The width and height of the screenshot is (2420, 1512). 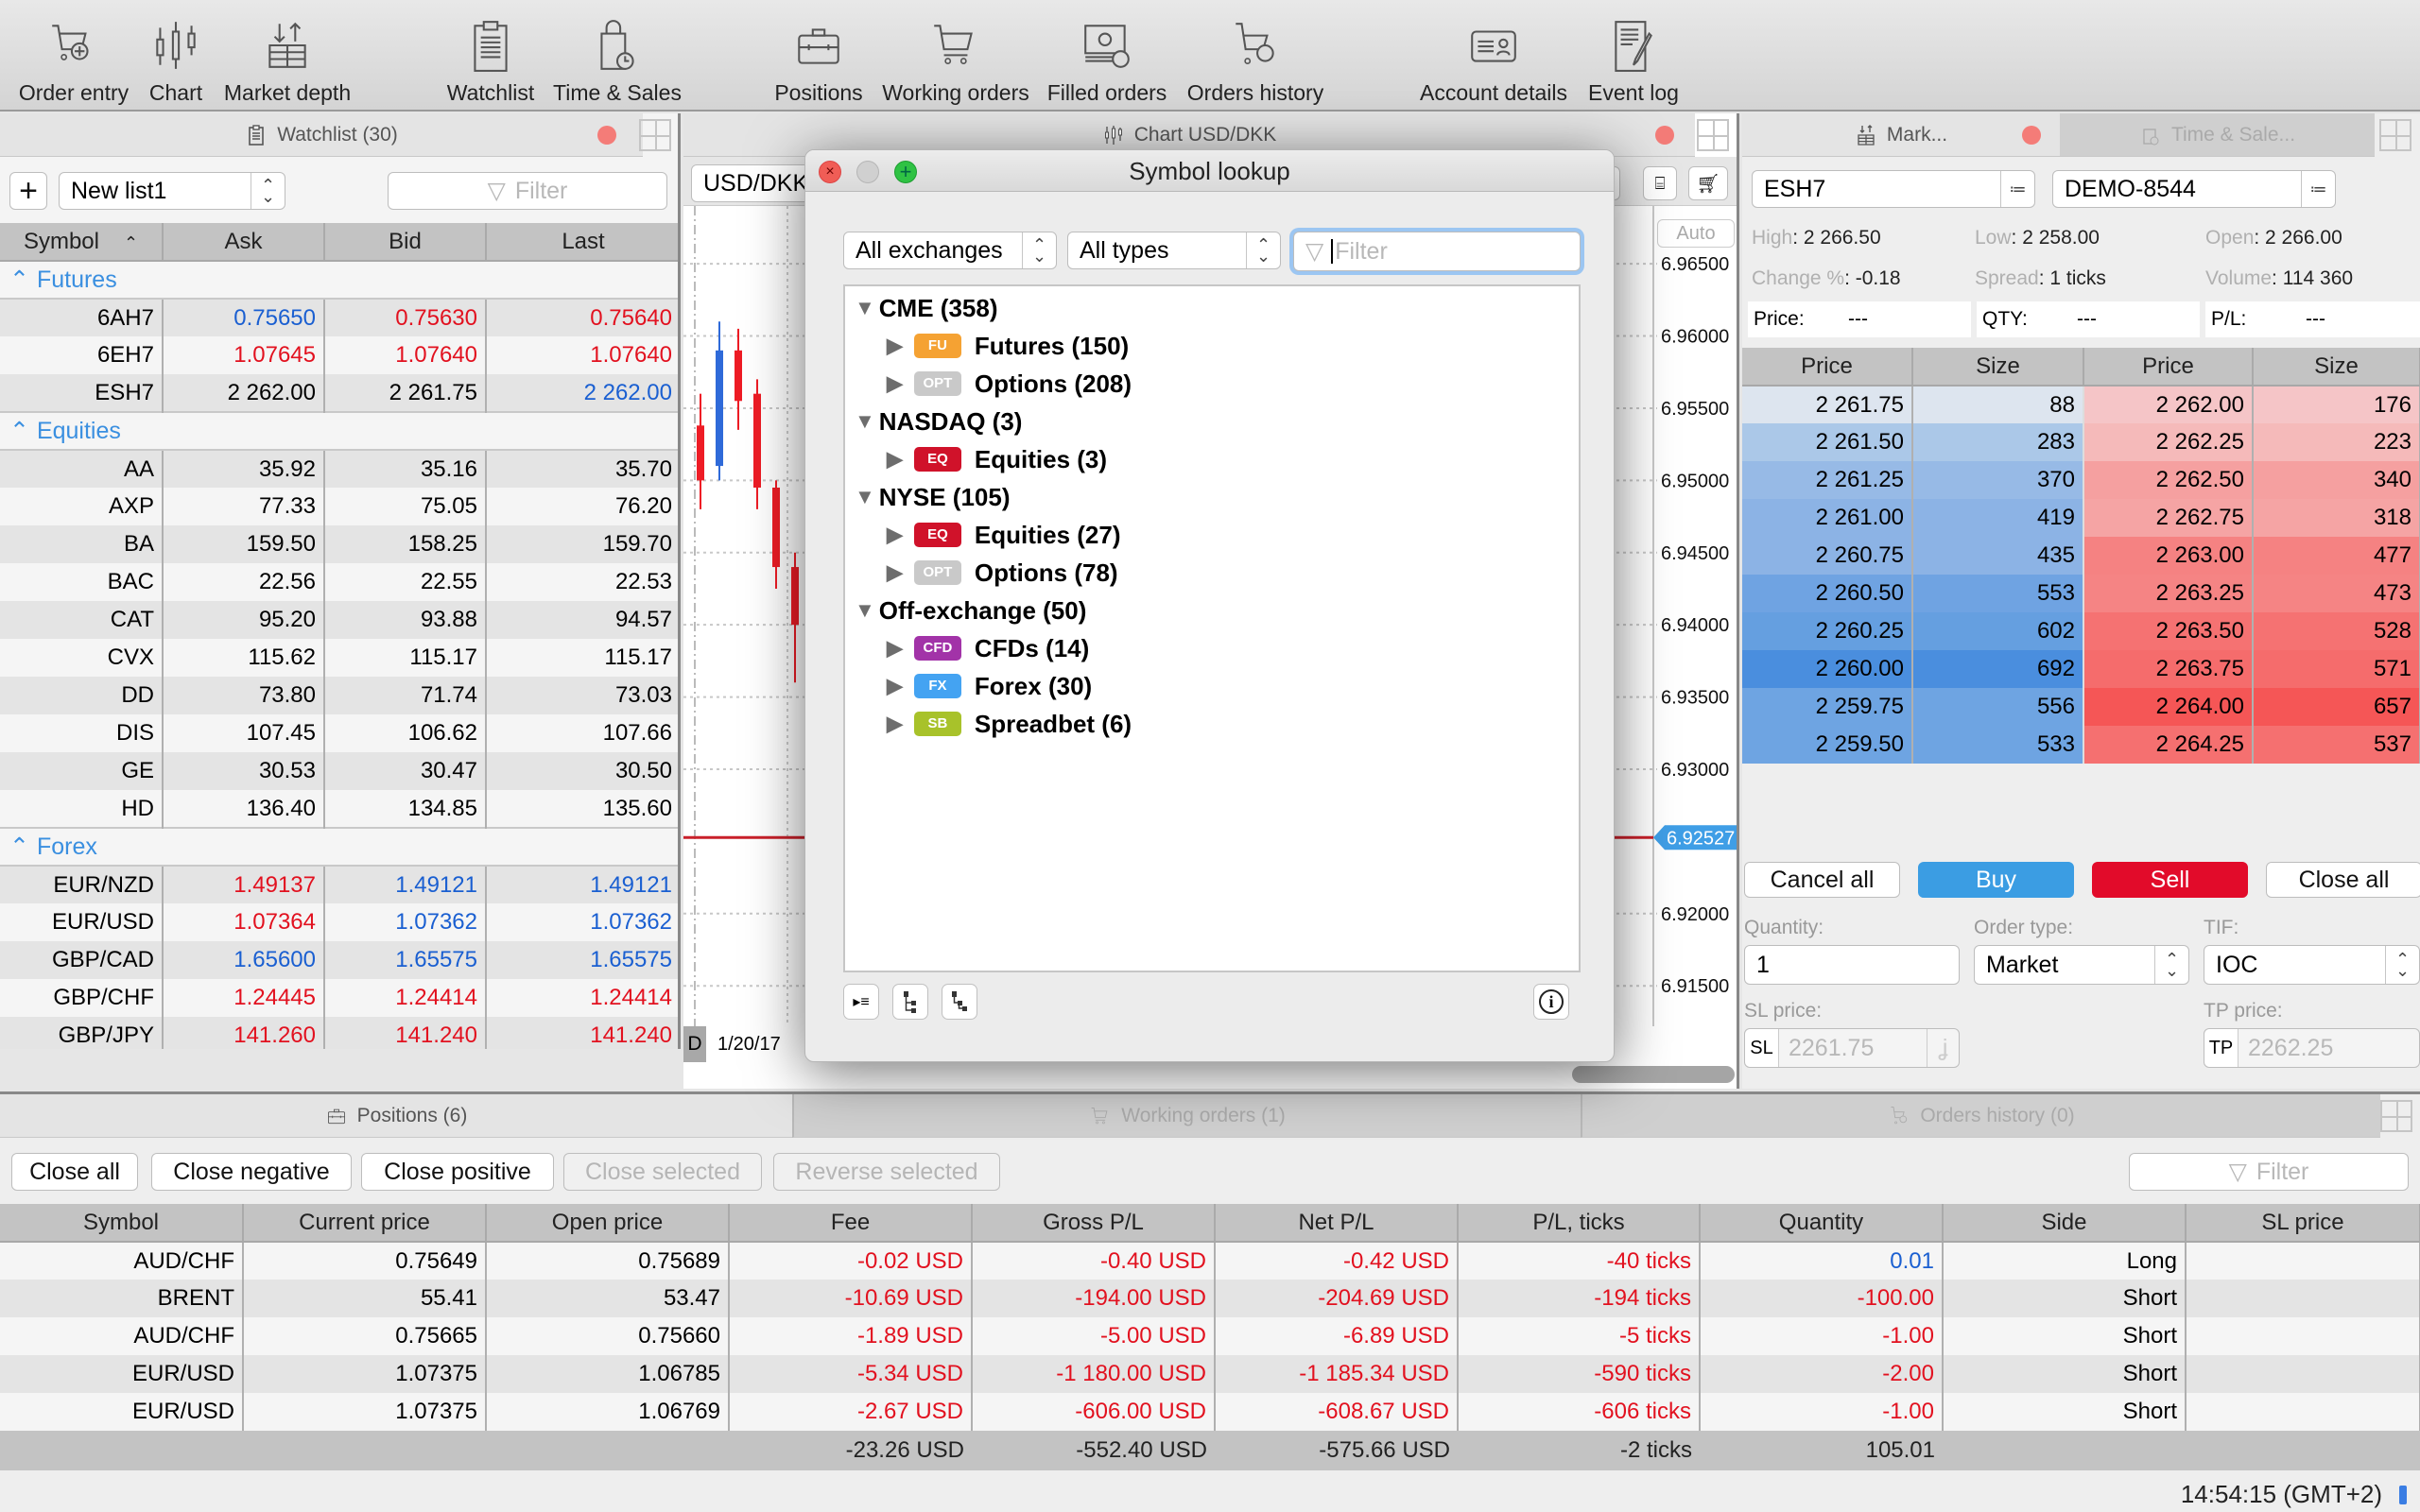 I want to click on tree-node-type: ▶ OPT Options (78), so click(x=1002, y=573).